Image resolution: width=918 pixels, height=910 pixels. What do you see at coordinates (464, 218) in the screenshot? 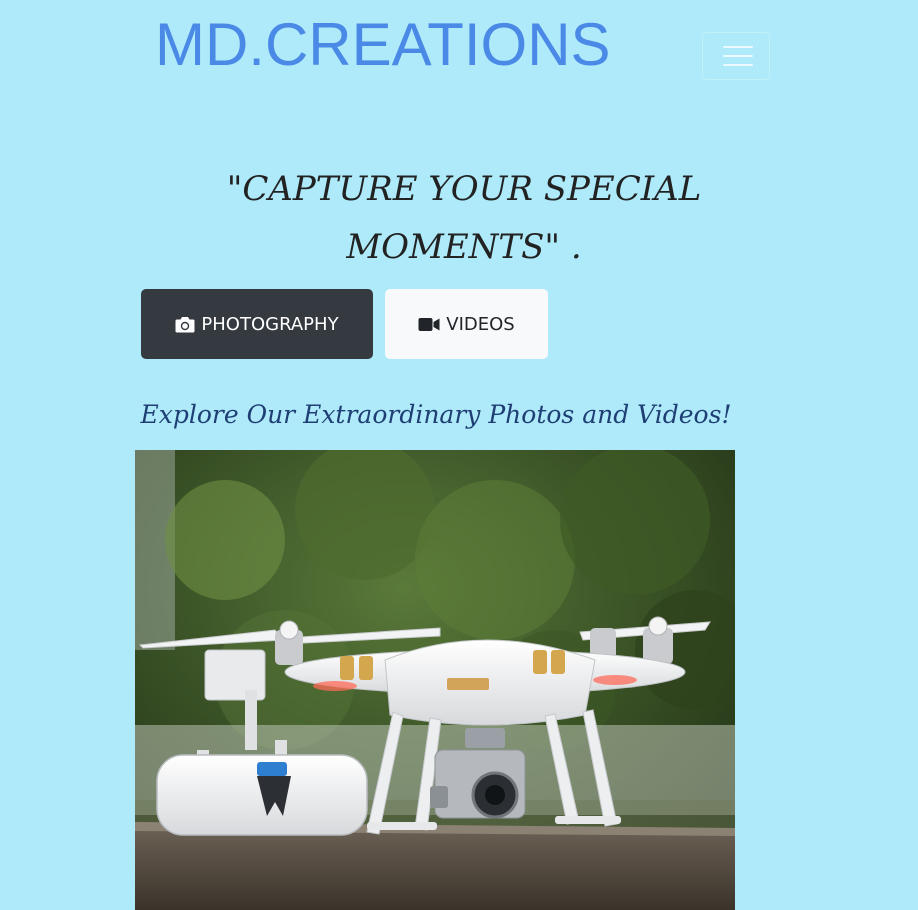
I see `hero-tagline: "CAPTURE YOUR SPECIAL MOMENTS" .` at bounding box center [464, 218].